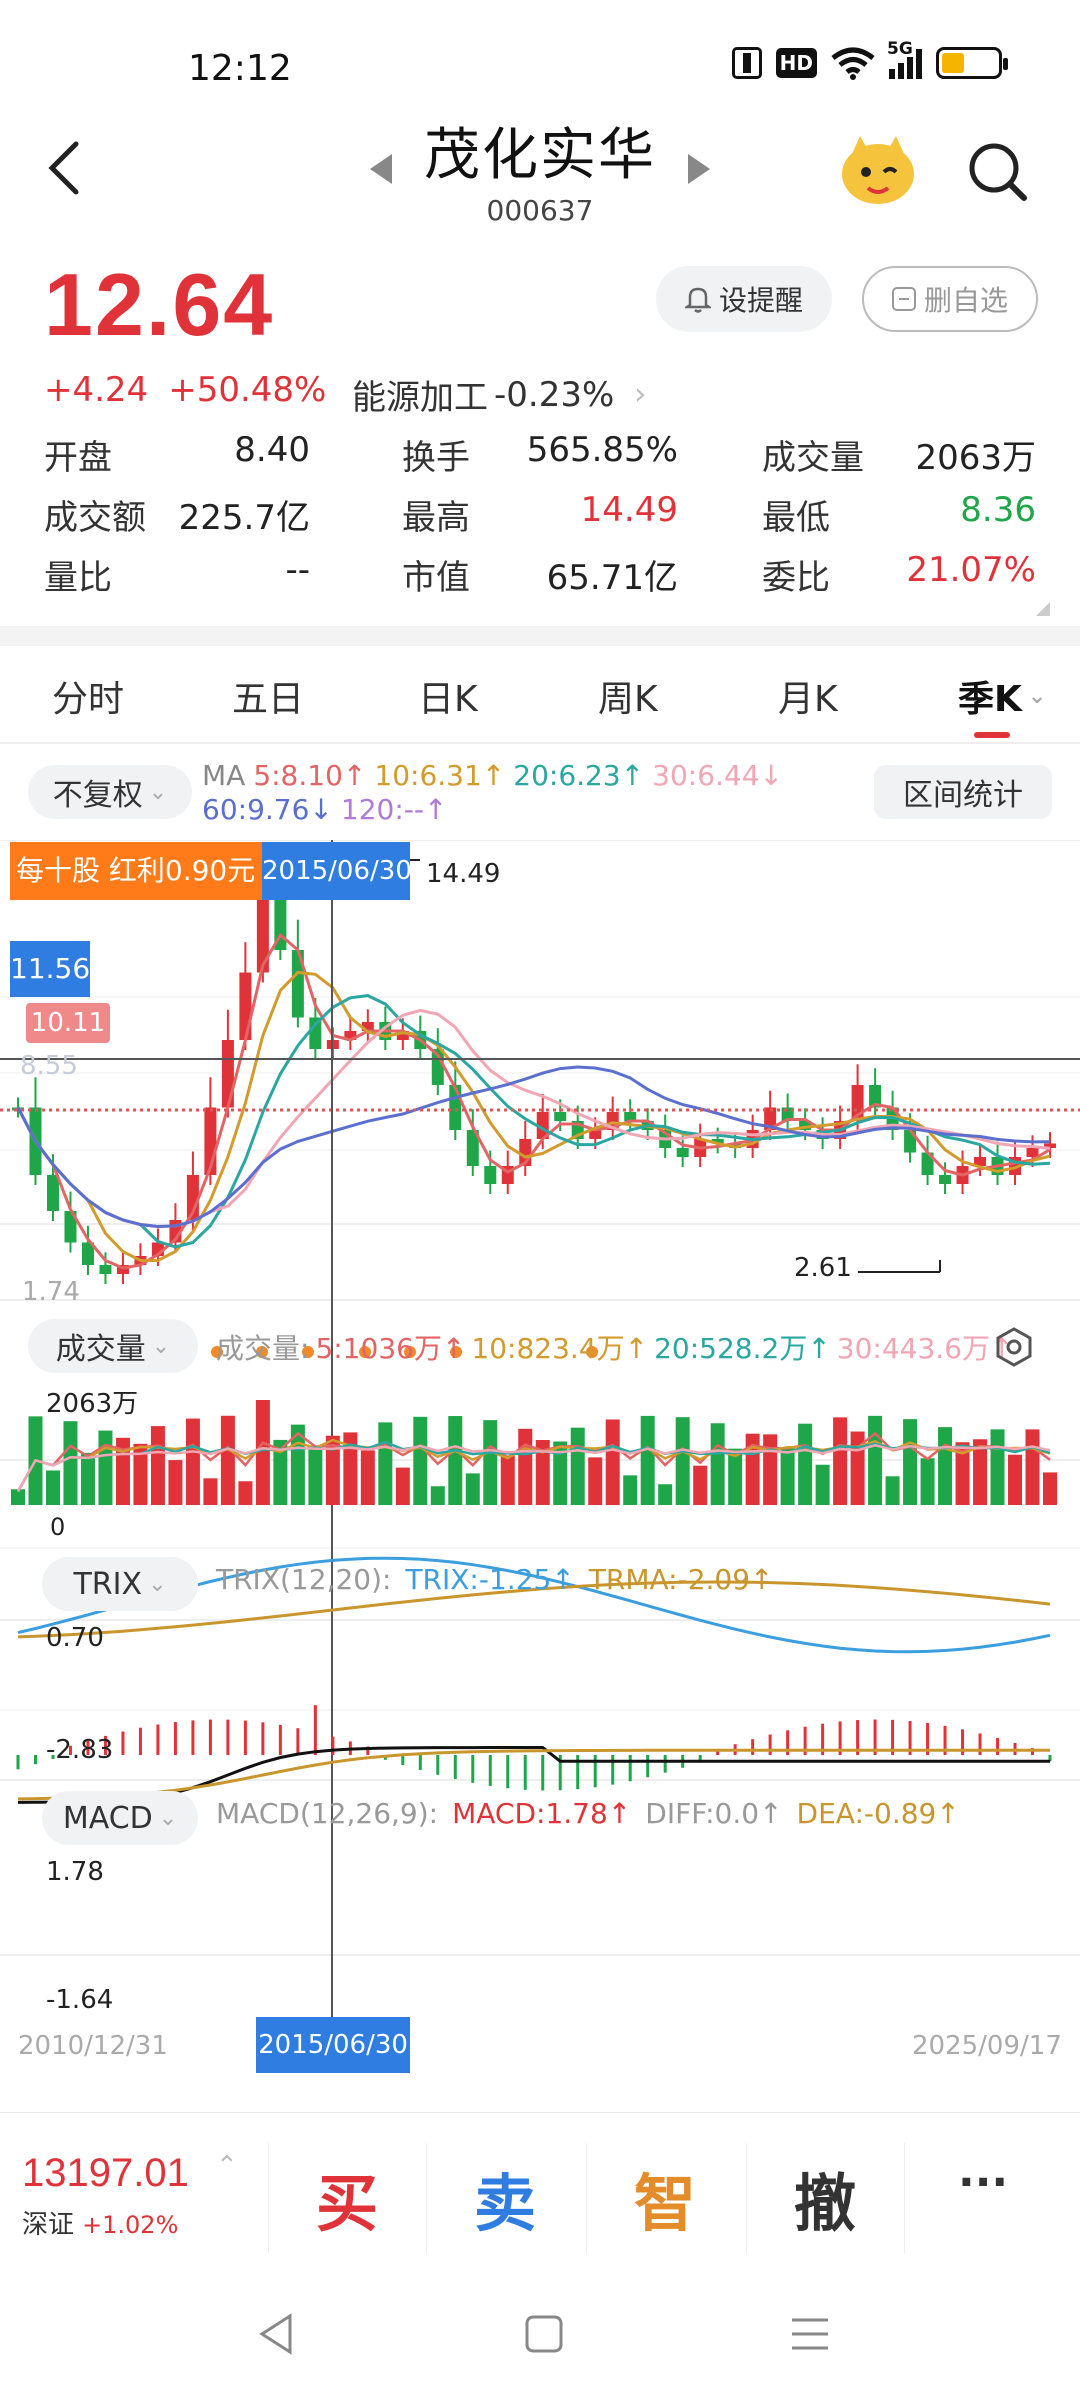 Image resolution: width=1080 pixels, height=2400 pixels. Describe the element at coordinates (560, 1348) in the screenshot. I see `legend-item: 10:823.4万↑` at that location.